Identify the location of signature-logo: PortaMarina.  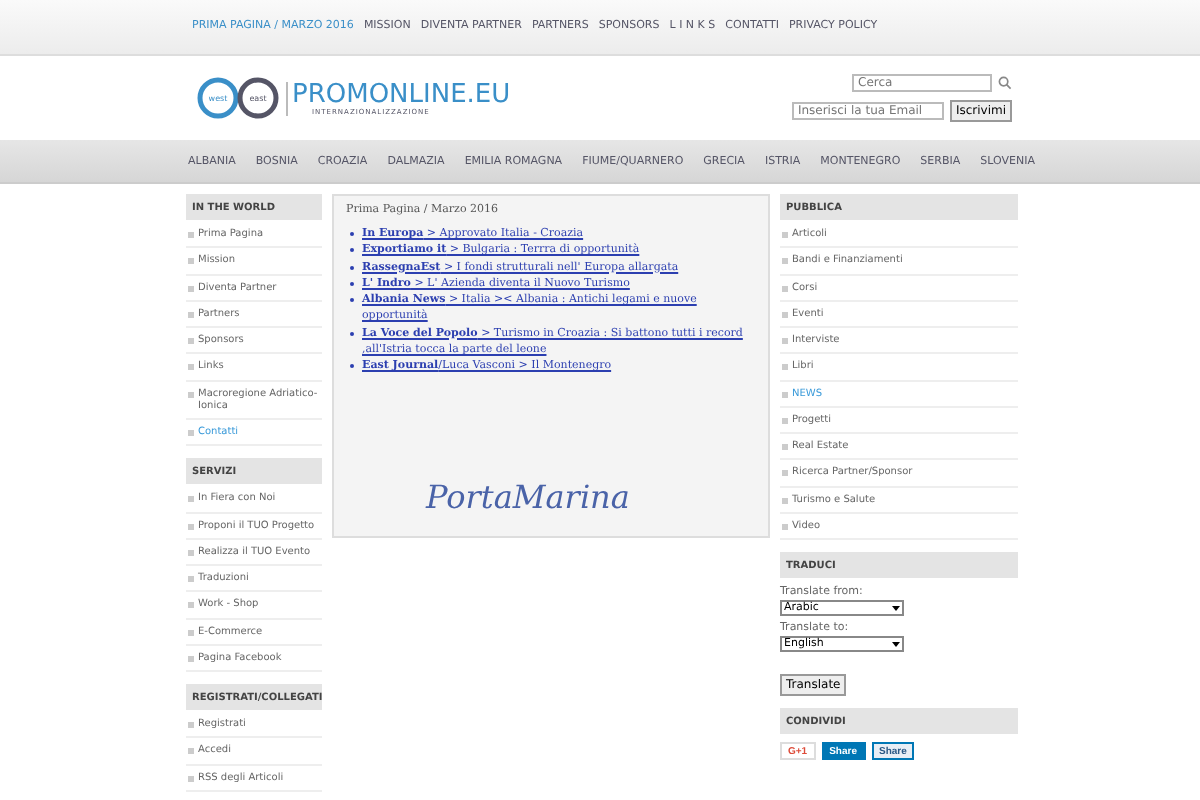
(529, 497).